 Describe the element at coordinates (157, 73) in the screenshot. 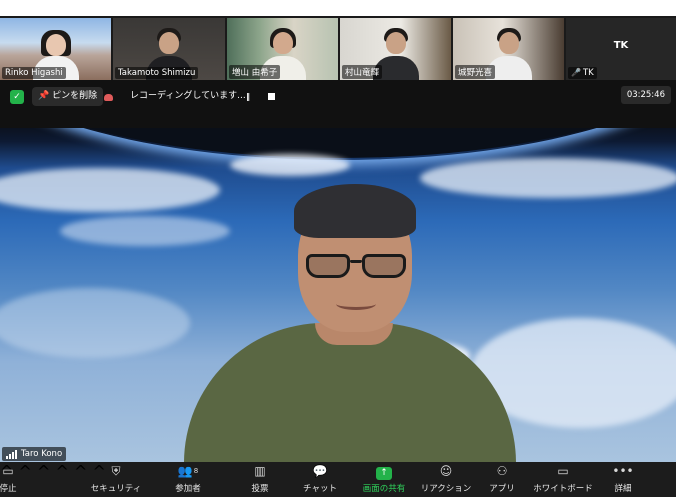

I see `participant-name: Takamoto Shimizu` at that location.